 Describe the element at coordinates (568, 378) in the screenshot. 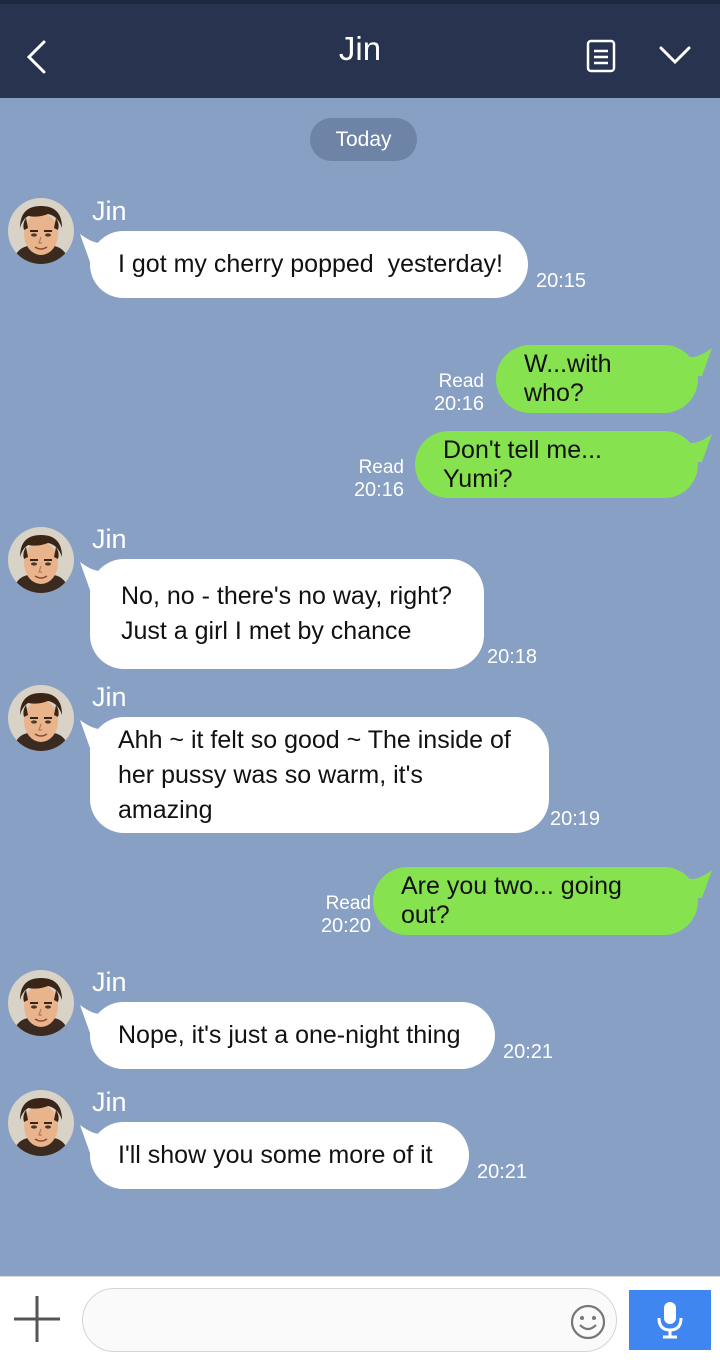

I see `message-text: W...with who?` at that location.